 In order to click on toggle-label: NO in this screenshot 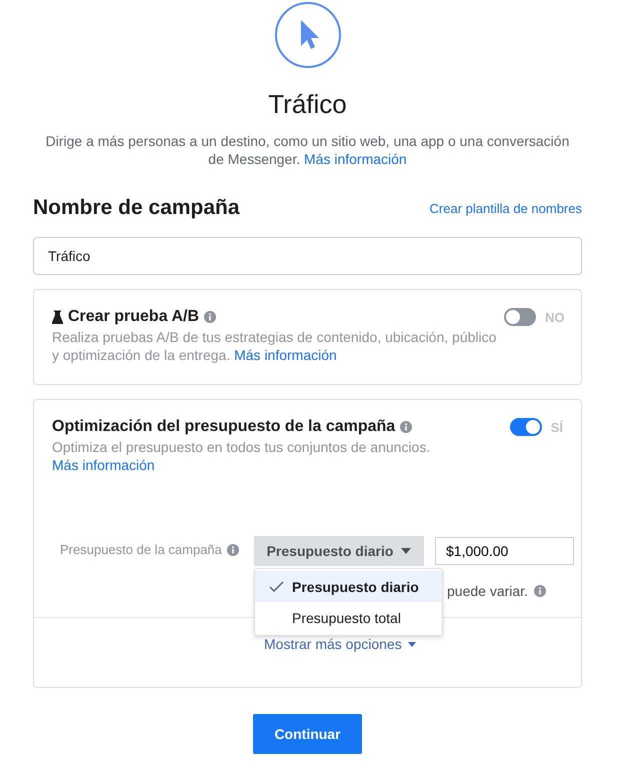, I will do `click(554, 317)`.